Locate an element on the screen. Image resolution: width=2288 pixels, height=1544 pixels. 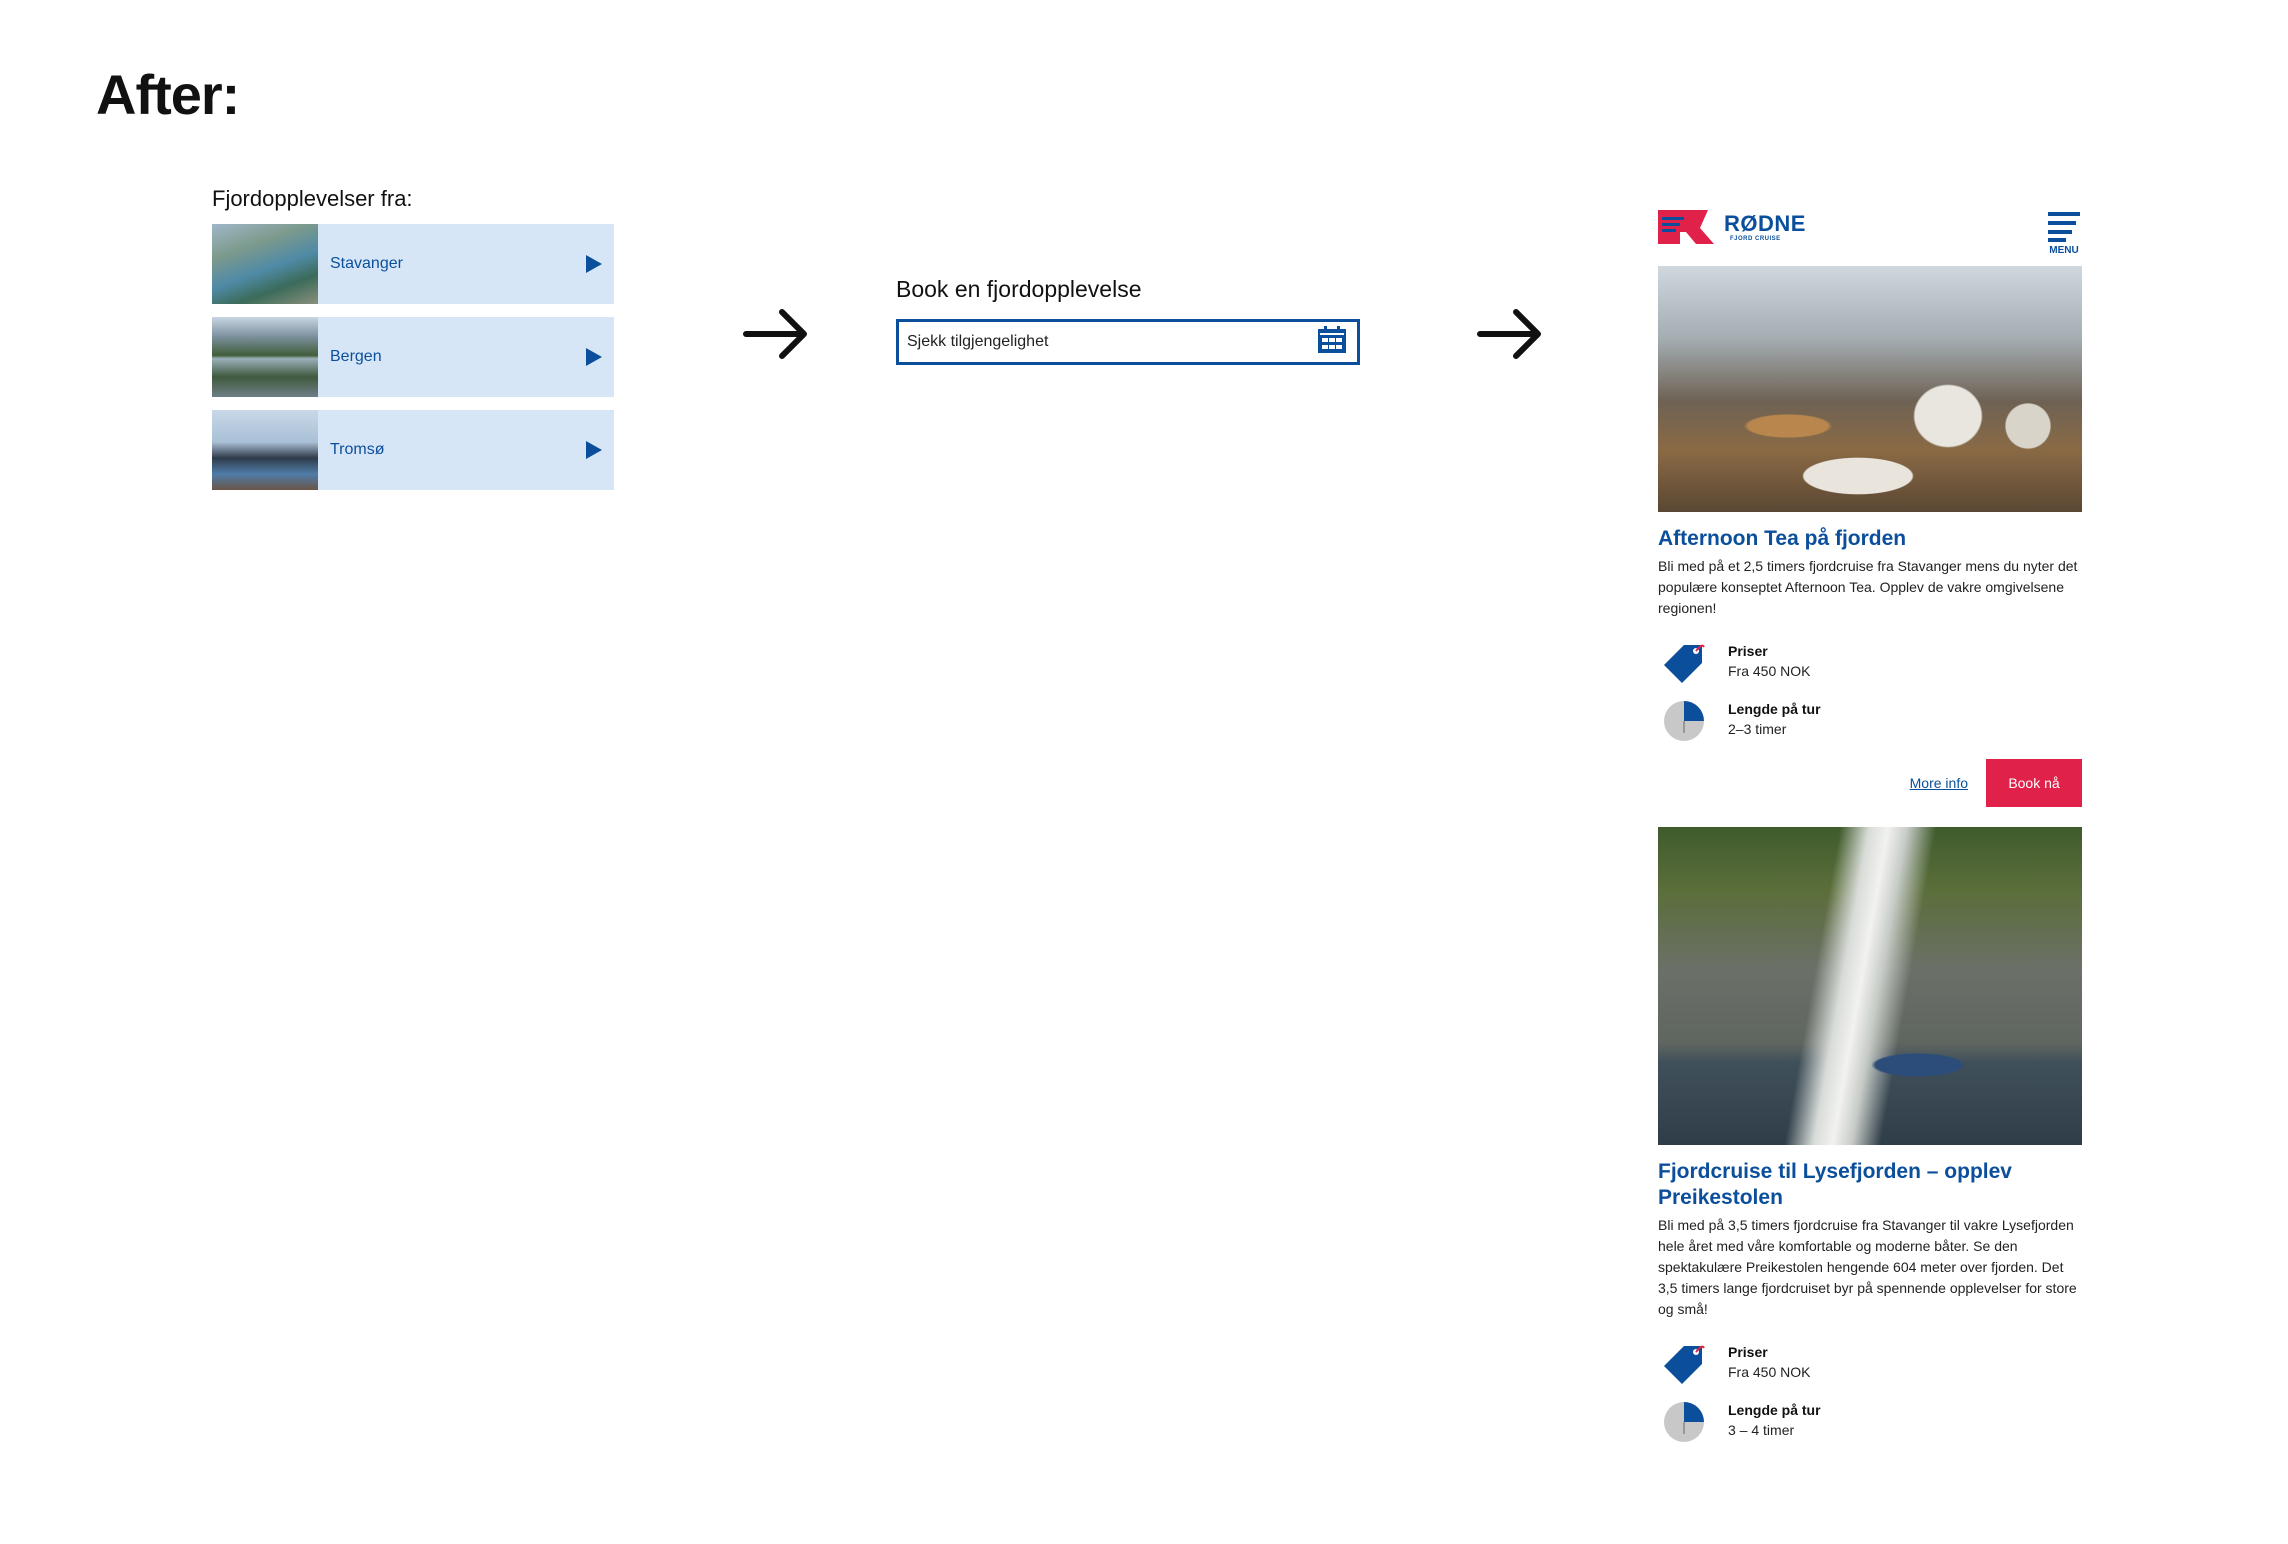
menu-button: MENU is located at coordinates (2064, 234).